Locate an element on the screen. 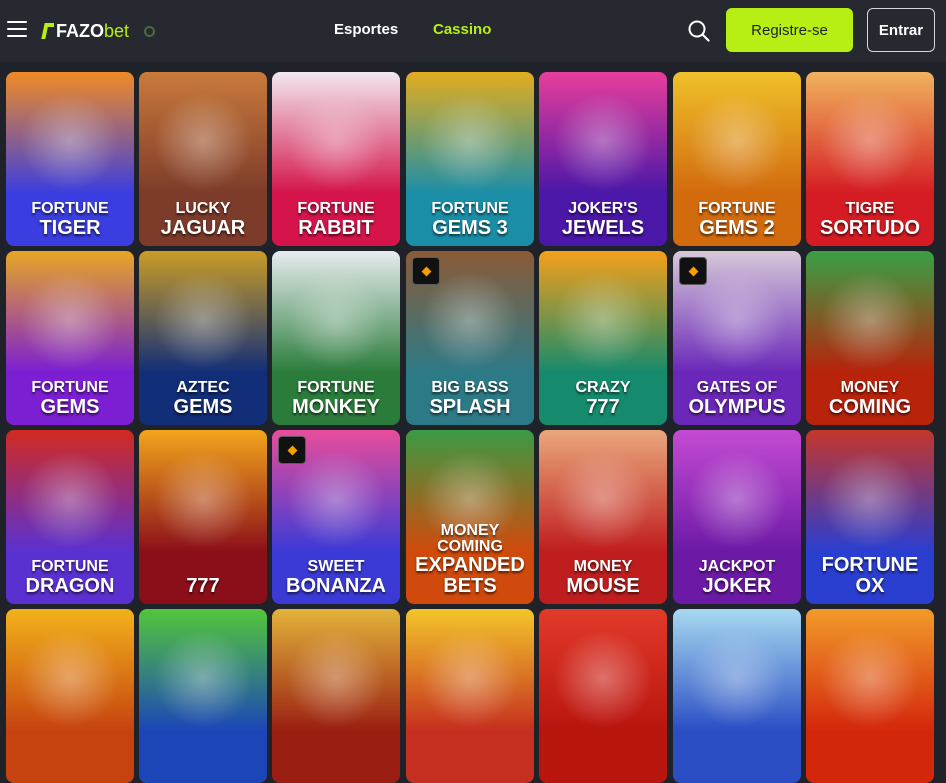 The image size is (946, 783). game-tile: Money Coming is located at coordinates (870, 338).